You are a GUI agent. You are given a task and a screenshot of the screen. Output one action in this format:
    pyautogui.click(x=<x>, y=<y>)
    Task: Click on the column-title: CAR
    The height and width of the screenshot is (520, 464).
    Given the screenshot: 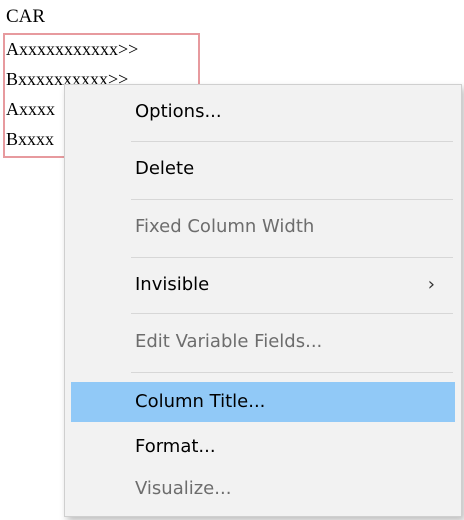 What is the action you would take?
    pyautogui.click(x=26, y=16)
    